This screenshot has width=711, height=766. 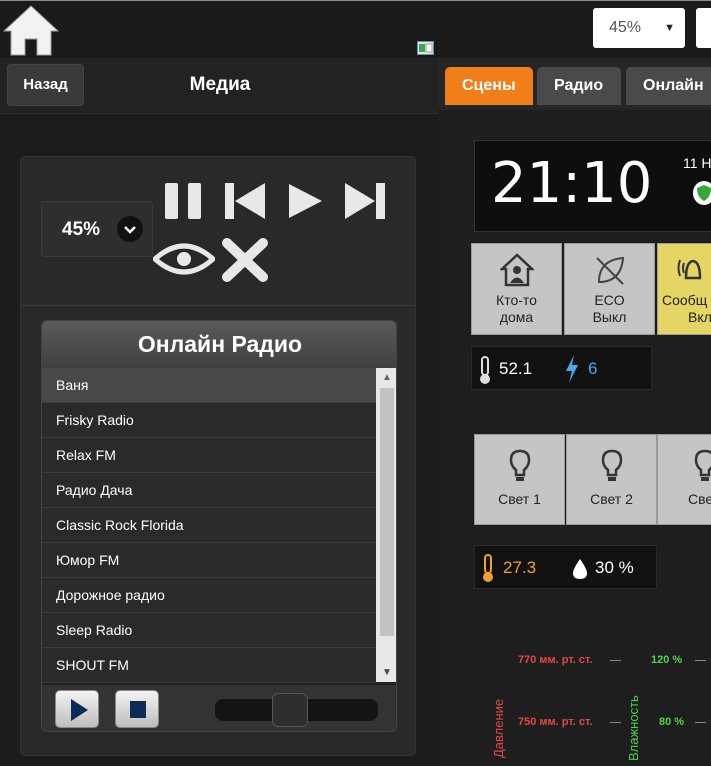 What do you see at coordinates (697, 163) in the screenshot?
I see `clock-date: 11 Н` at bounding box center [697, 163].